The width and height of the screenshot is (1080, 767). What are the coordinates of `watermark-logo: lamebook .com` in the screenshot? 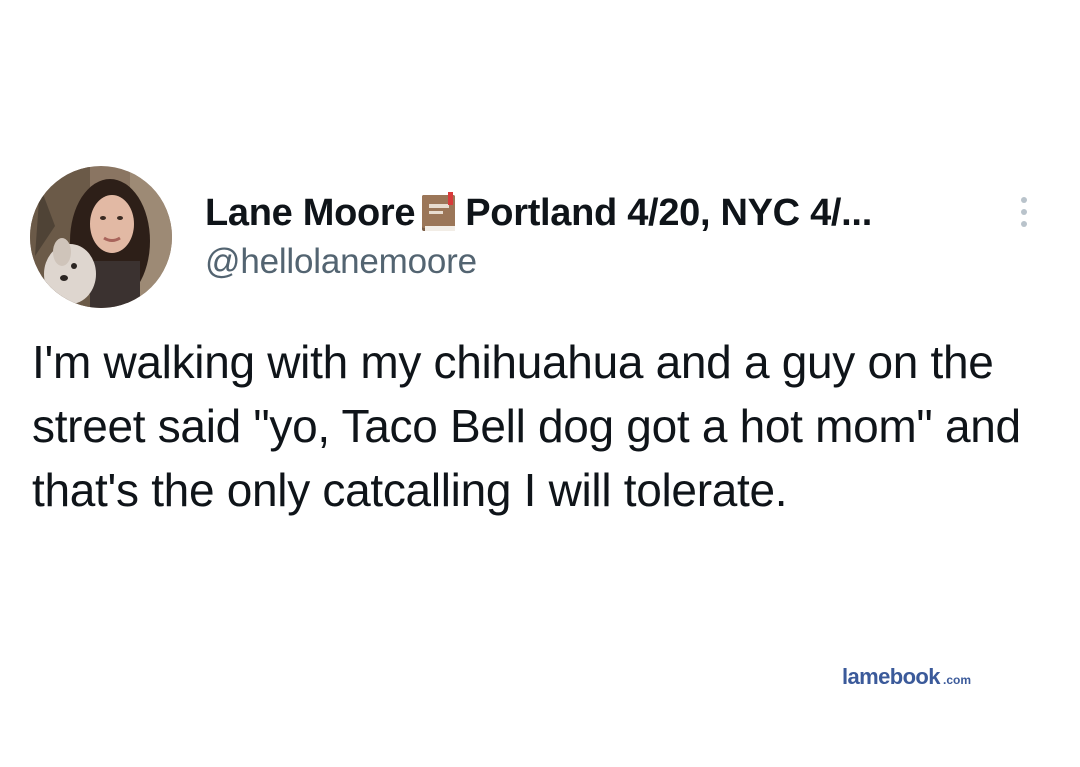 It's located at (912, 677).